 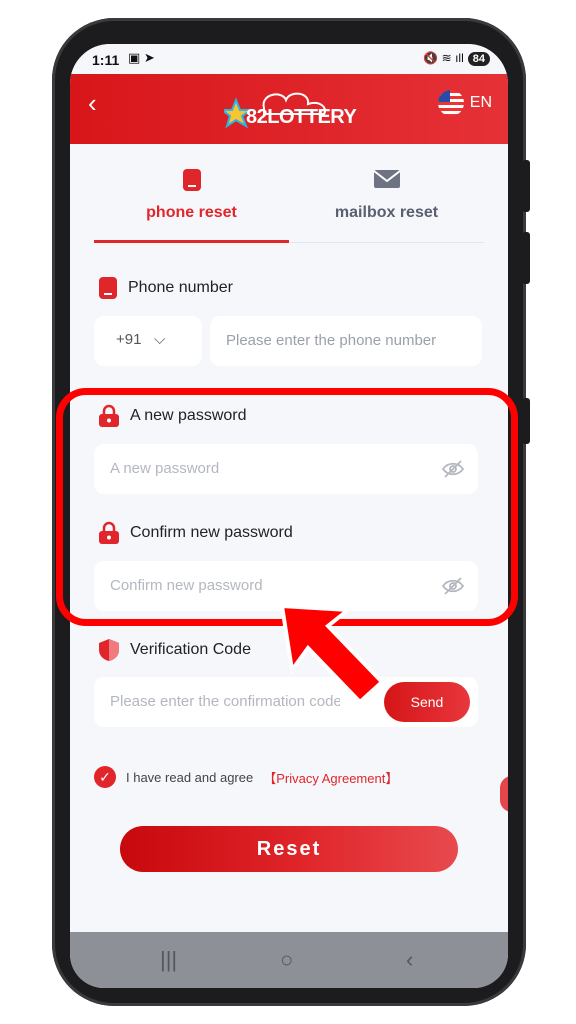 I want to click on active-tab-indicator, so click(x=191, y=241).